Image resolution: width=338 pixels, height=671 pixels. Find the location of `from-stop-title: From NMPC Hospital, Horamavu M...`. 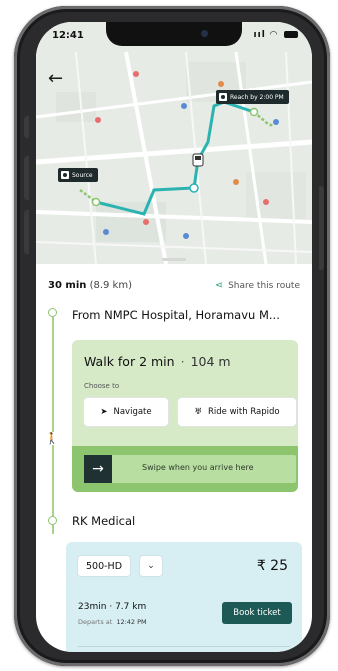

from-stop-title: From NMPC Hospital, Horamavu M... is located at coordinates (176, 315).